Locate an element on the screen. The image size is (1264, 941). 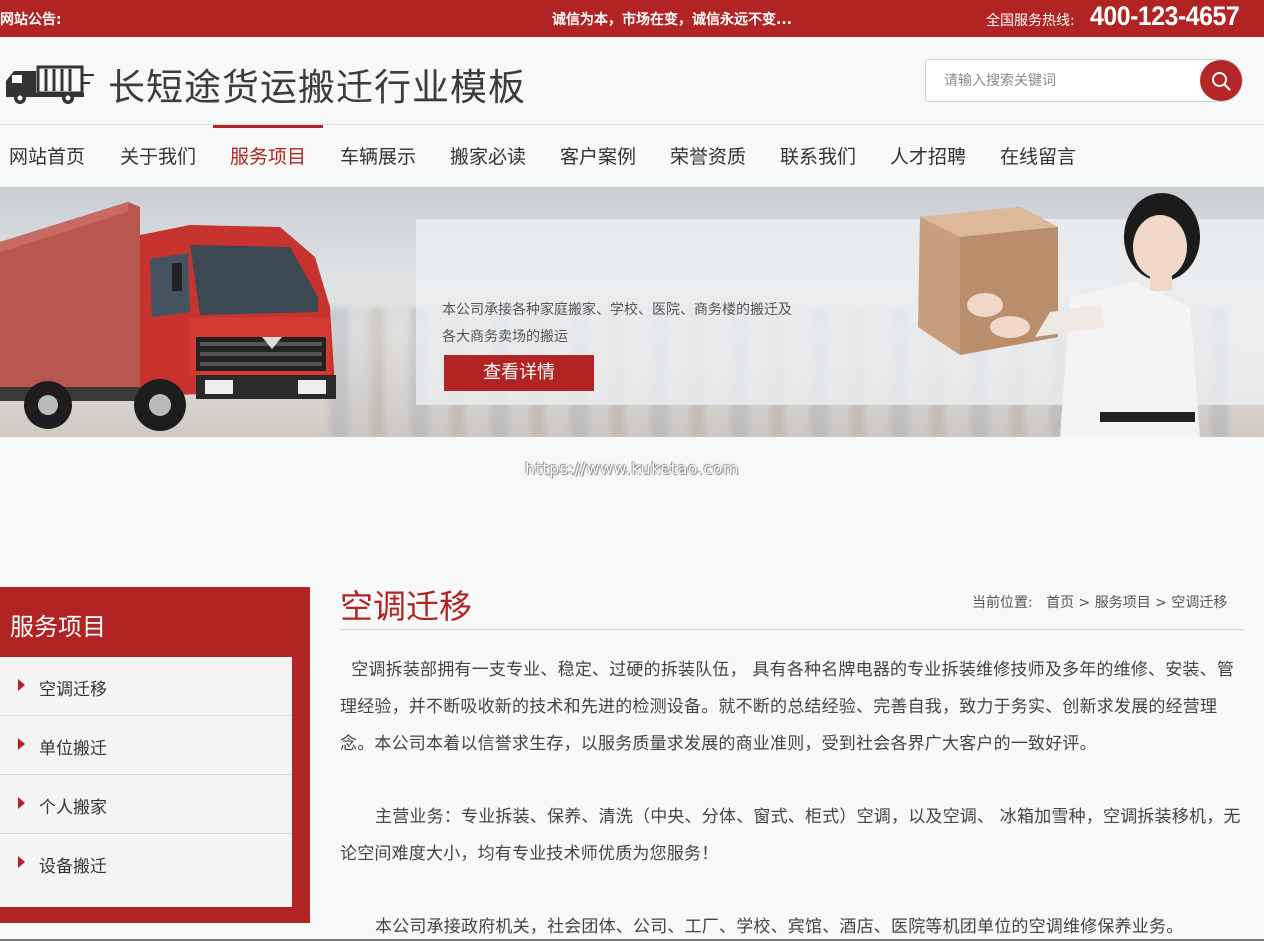
nav-item-about: 关于我们 is located at coordinates (158, 156).